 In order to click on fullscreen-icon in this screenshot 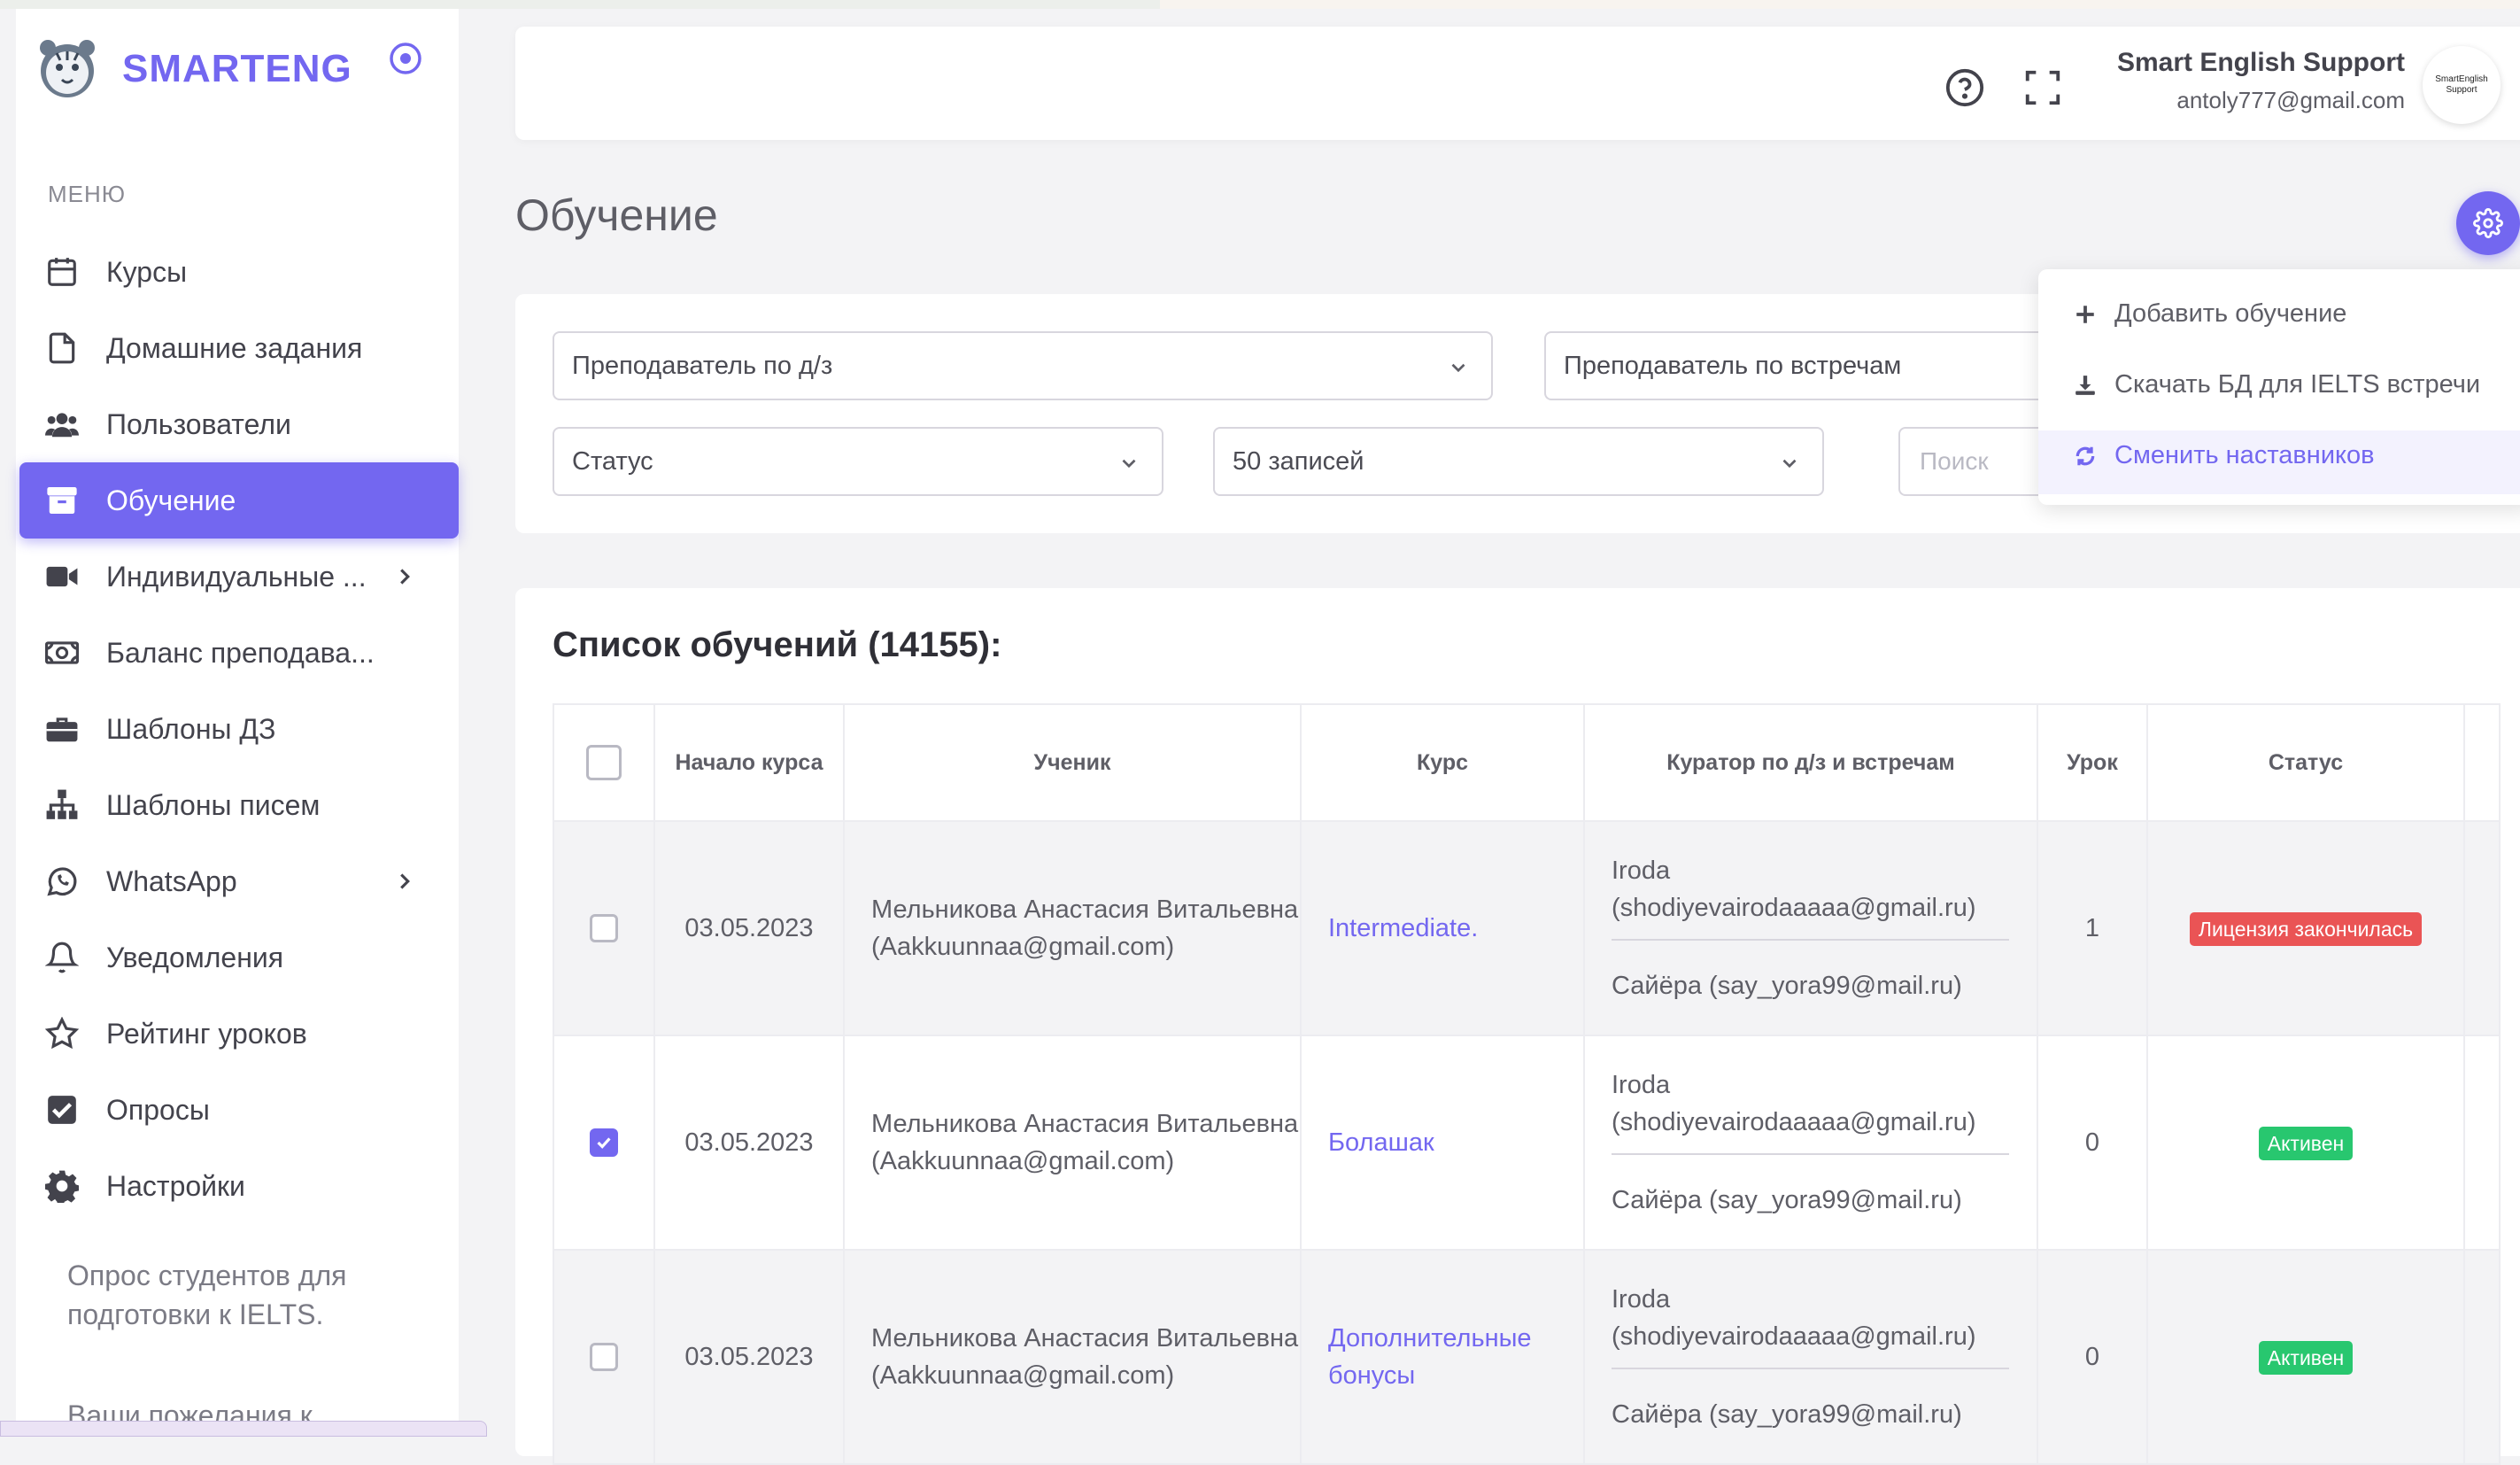, I will do `click(2042, 87)`.